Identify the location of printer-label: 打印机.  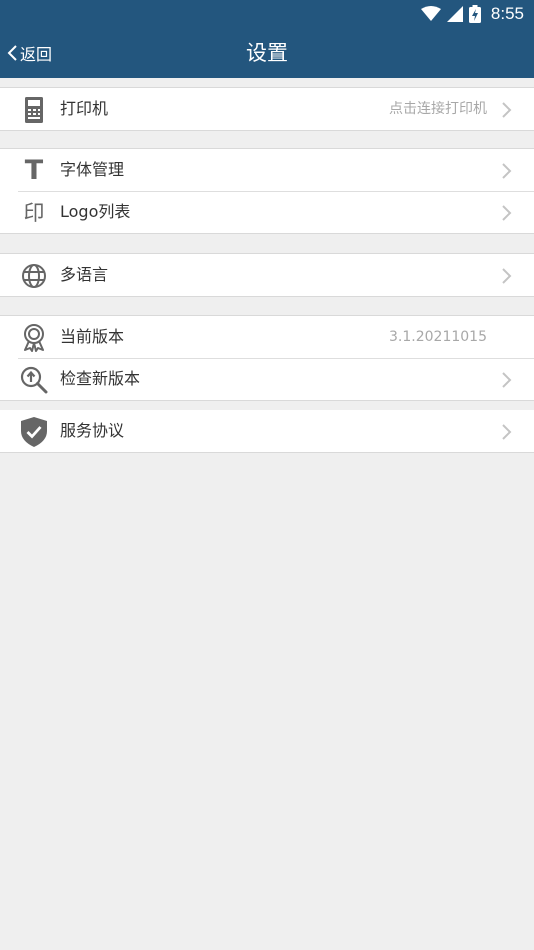
(84, 108).